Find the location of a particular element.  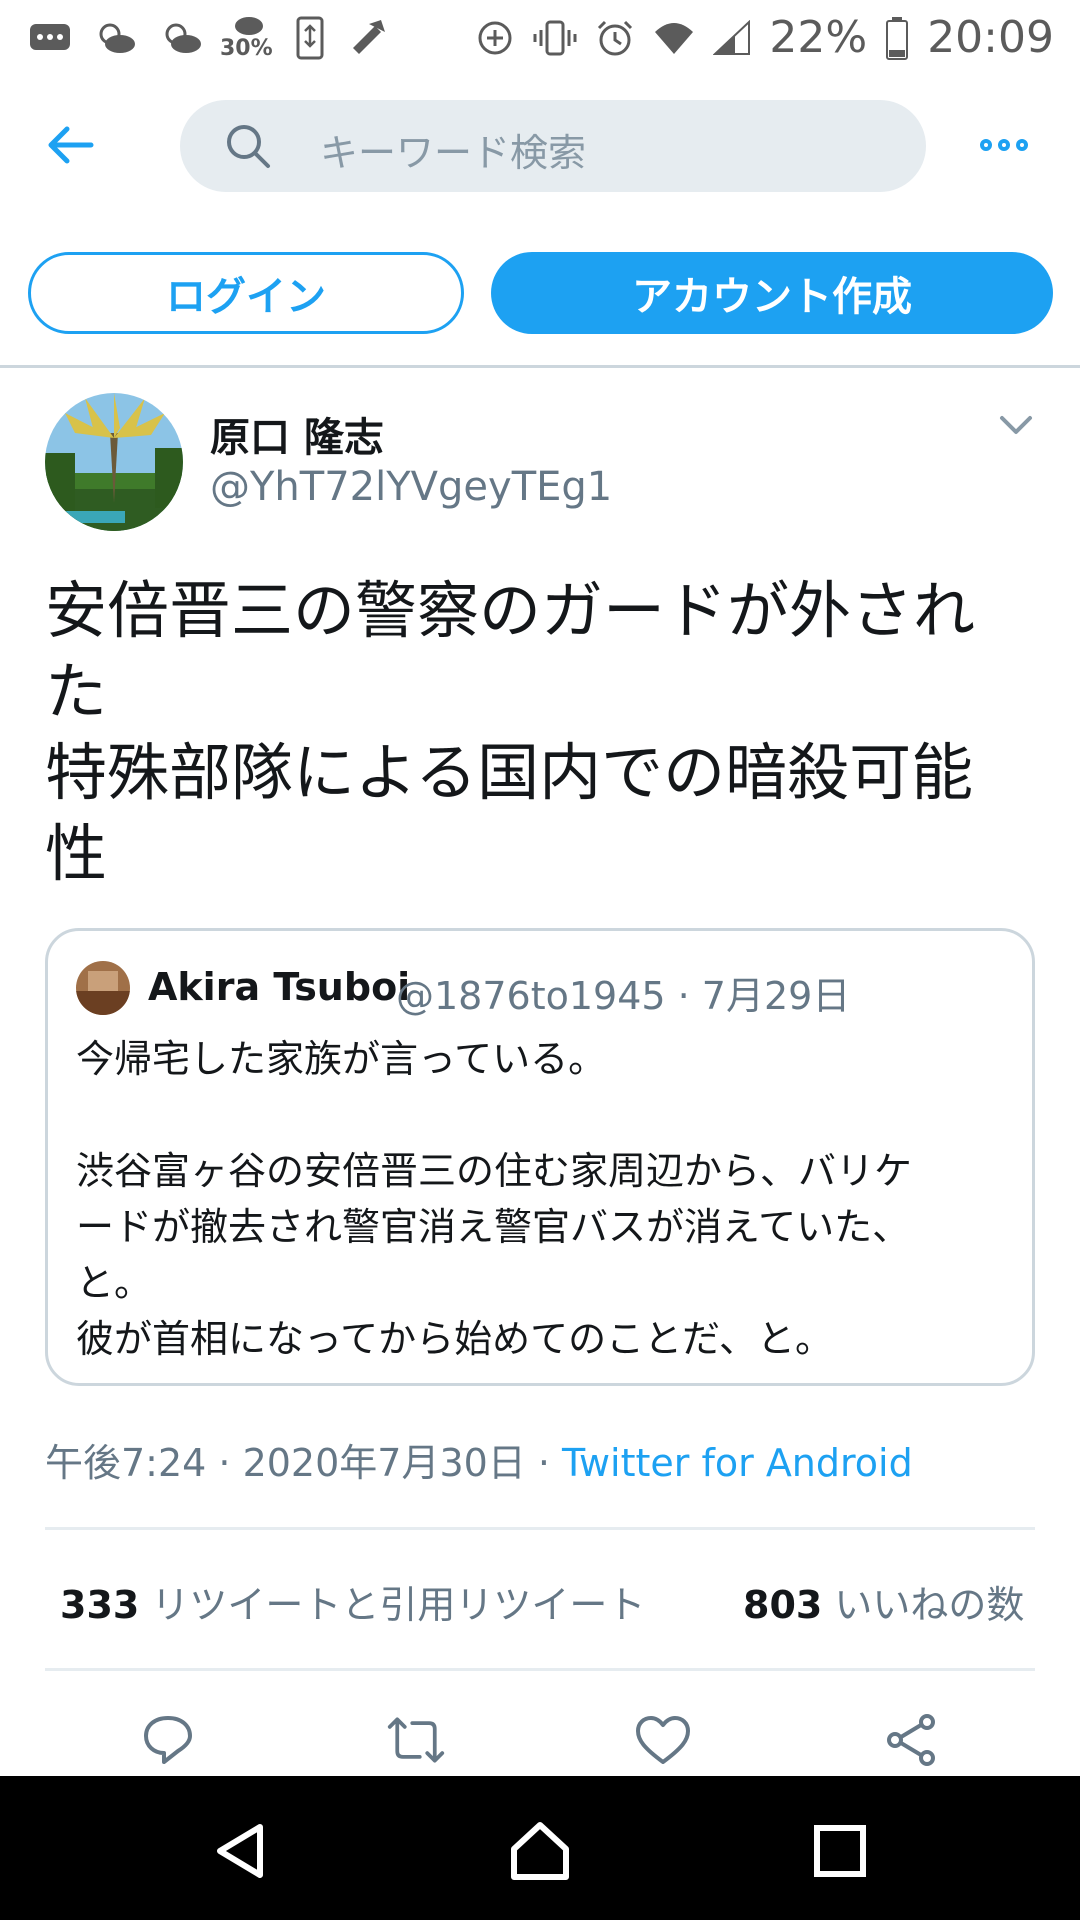

nav-back-button is located at coordinates (240, 1851).